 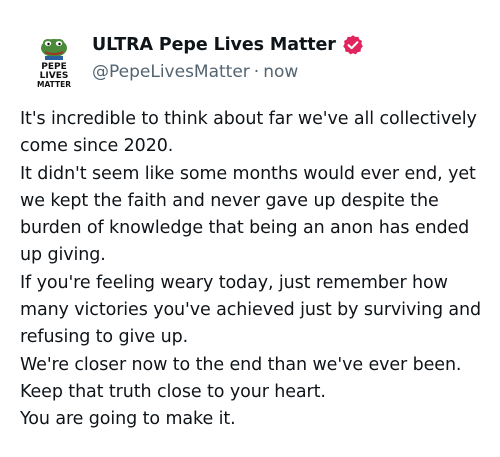 I want to click on avatar-text-line-3: MATTER, so click(x=54, y=84).